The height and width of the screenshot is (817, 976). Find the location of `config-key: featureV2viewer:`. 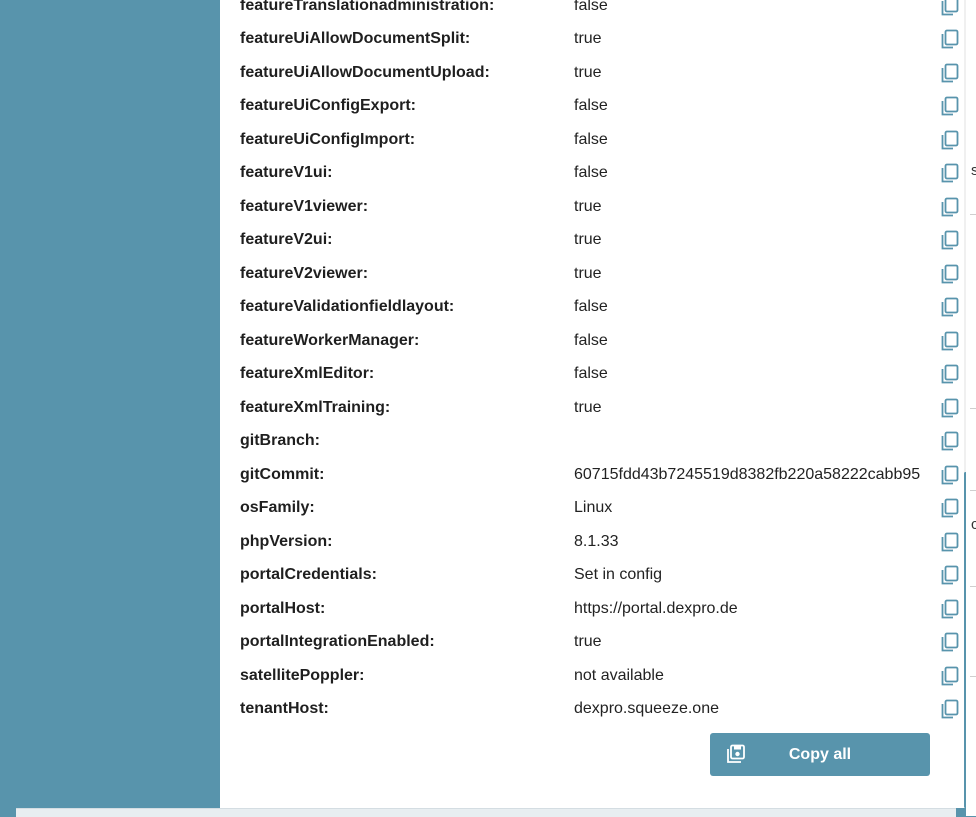

config-key: featureV2viewer: is located at coordinates (304, 273).